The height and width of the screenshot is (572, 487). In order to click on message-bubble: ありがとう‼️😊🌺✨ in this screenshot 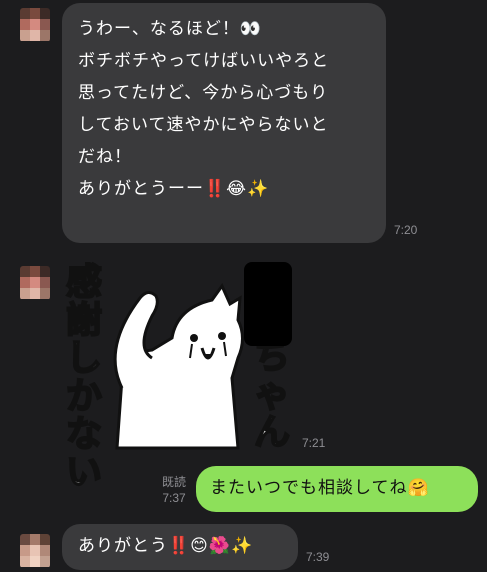, I will do `click(180, 547)`.